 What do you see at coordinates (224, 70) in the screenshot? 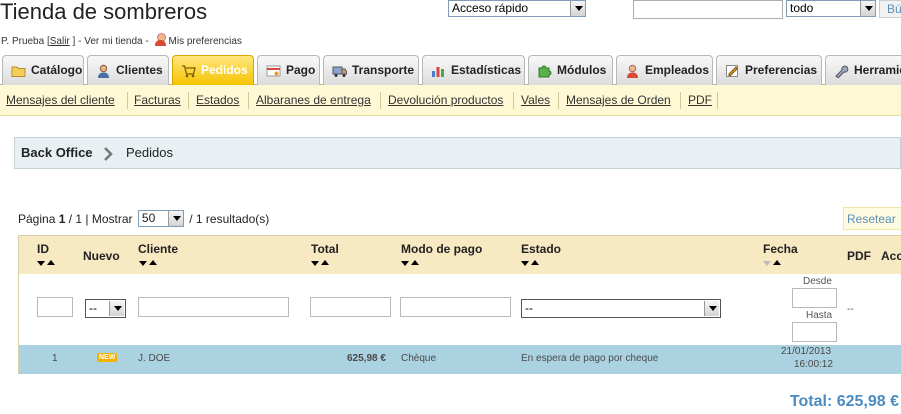
I see `tab-label: Pedidos` at bounding box center [224, 70].